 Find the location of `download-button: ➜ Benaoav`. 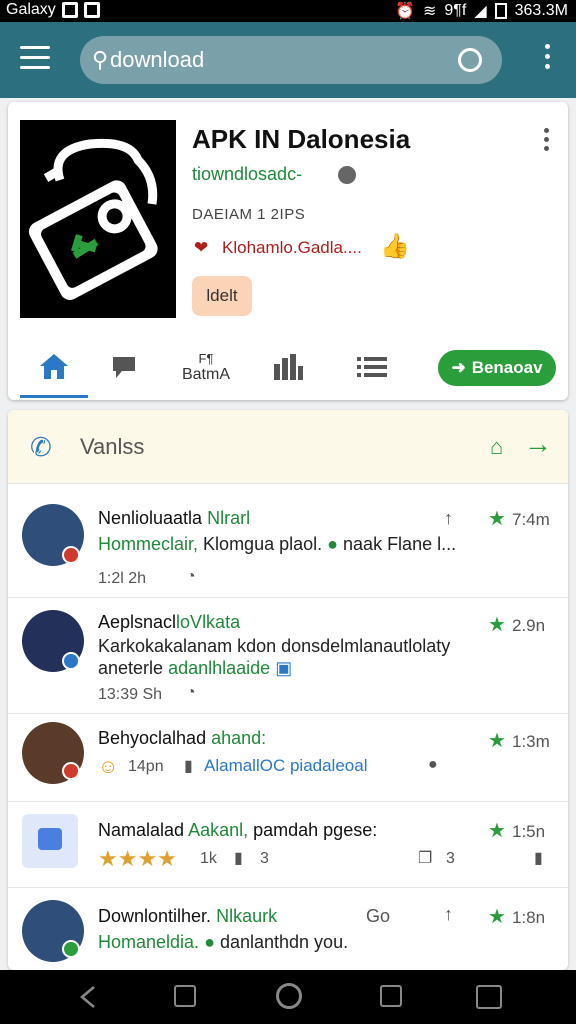

download-button: ➜ Benaoav is located at coordinates (497, 368).